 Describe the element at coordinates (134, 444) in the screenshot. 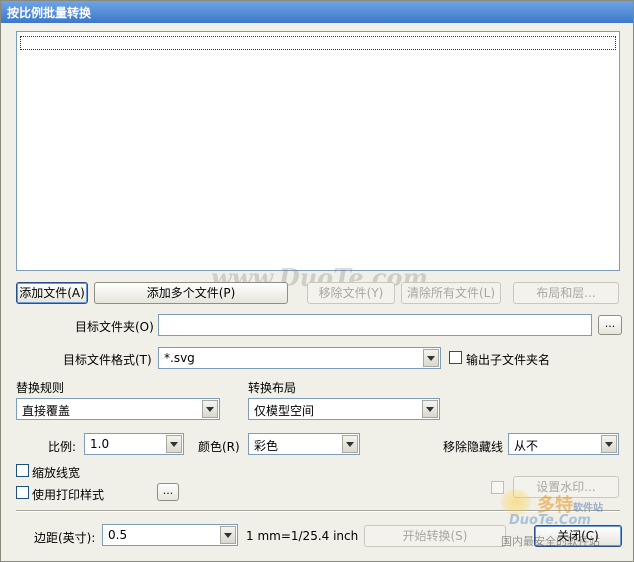

I see `scale-select: 1.0` at that location.